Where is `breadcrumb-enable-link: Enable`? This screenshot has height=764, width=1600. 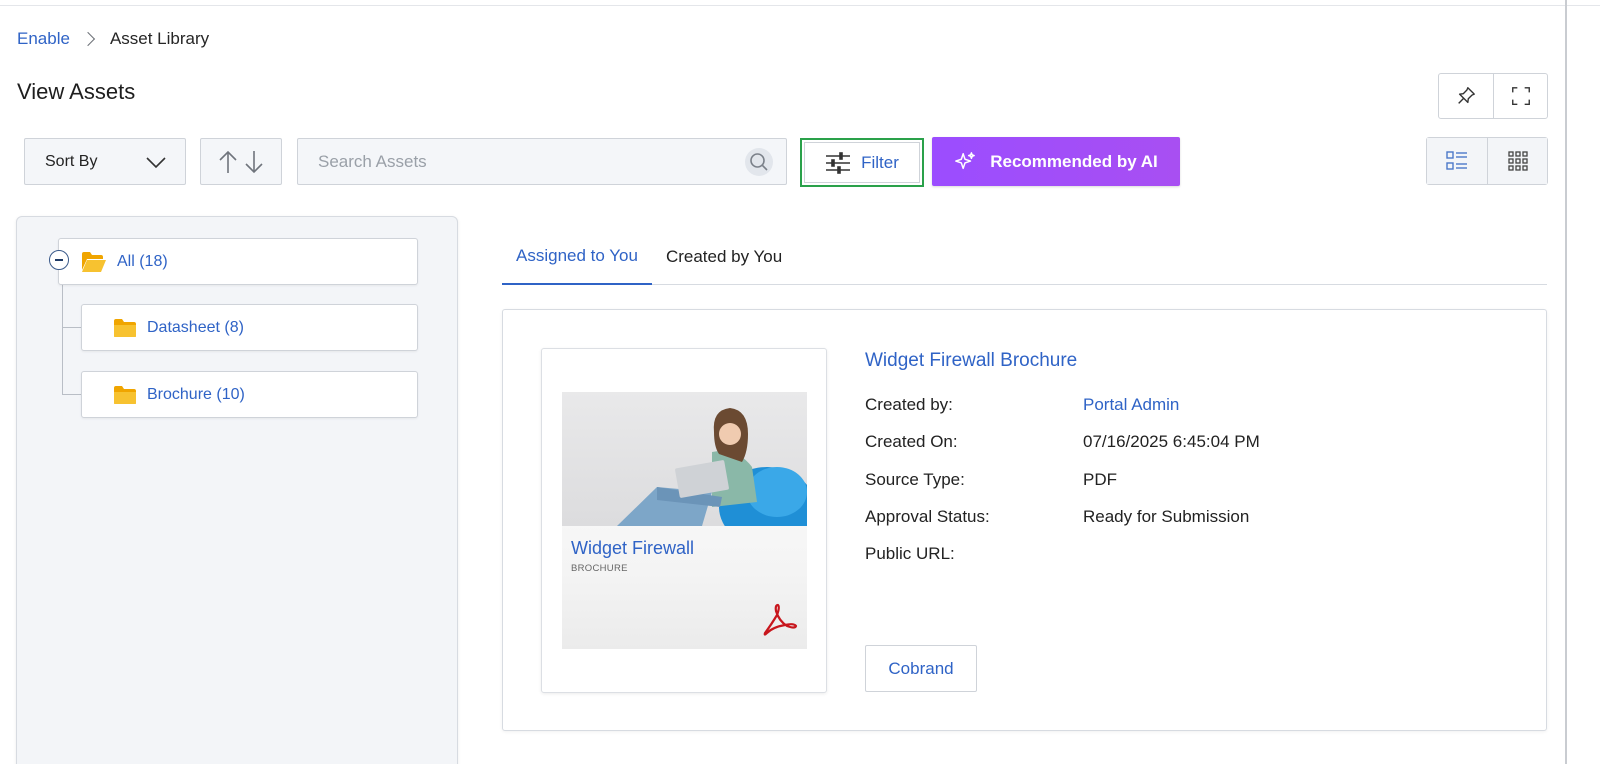 breadcrumb-enable-link: Enable is located at coordinates (43, 39).